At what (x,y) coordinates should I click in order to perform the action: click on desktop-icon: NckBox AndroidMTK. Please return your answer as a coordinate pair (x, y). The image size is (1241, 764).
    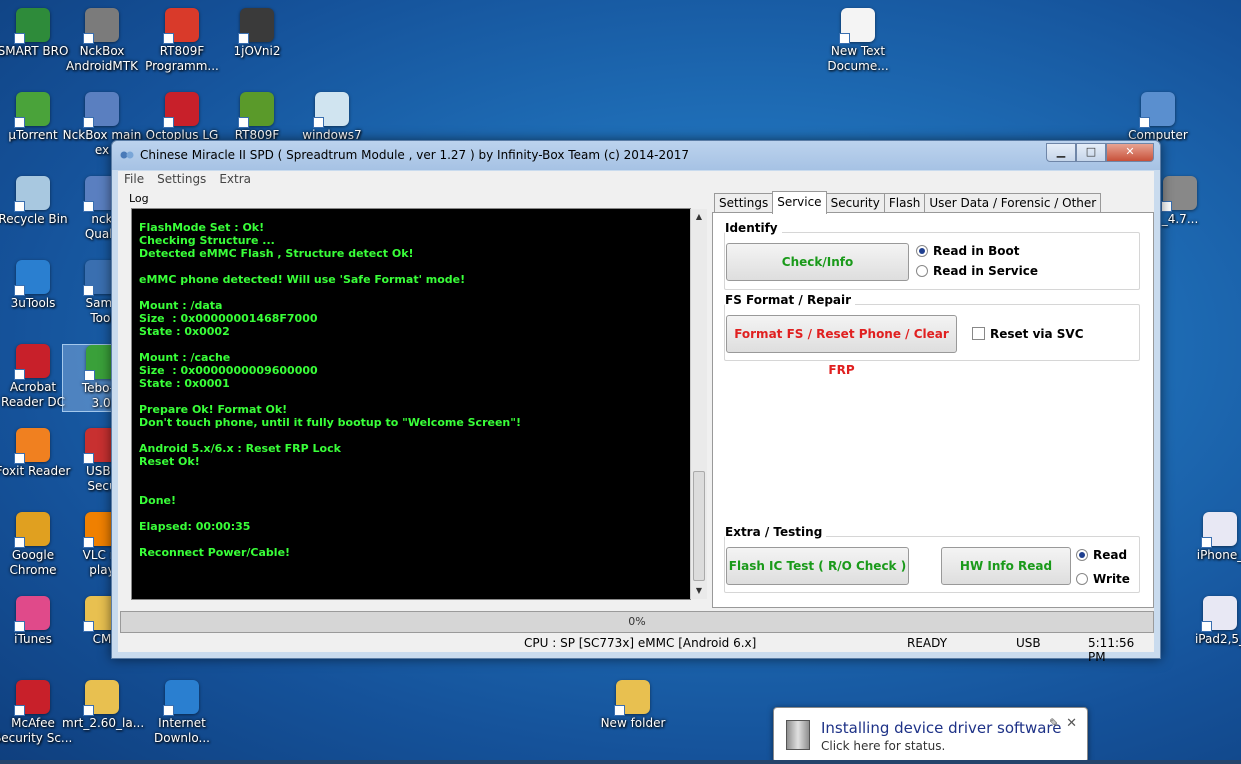
    Looking at the image, I should click on (102, 41).